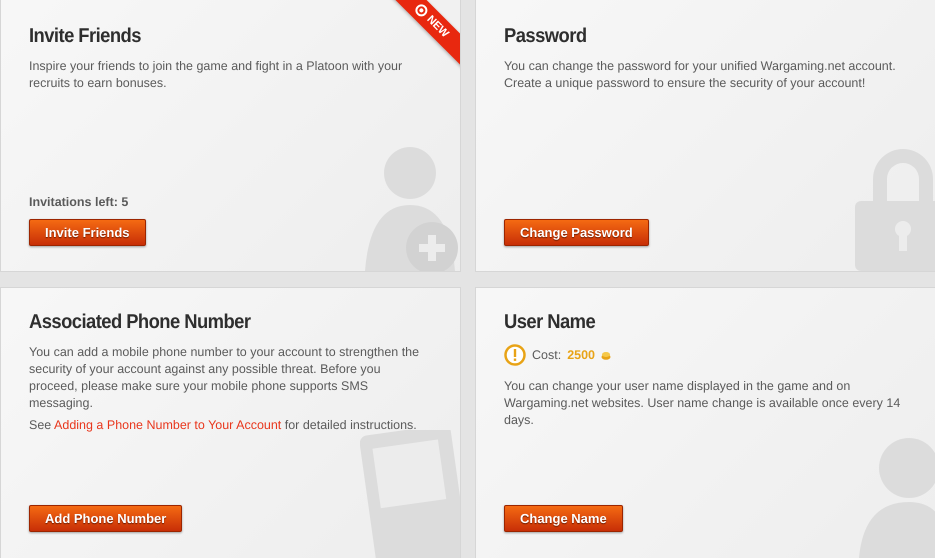  I want to click on description-text: You can change the password for your unified Wargaming.net account. Create a unique password to ensure the security of your account!, so click(700, 75).